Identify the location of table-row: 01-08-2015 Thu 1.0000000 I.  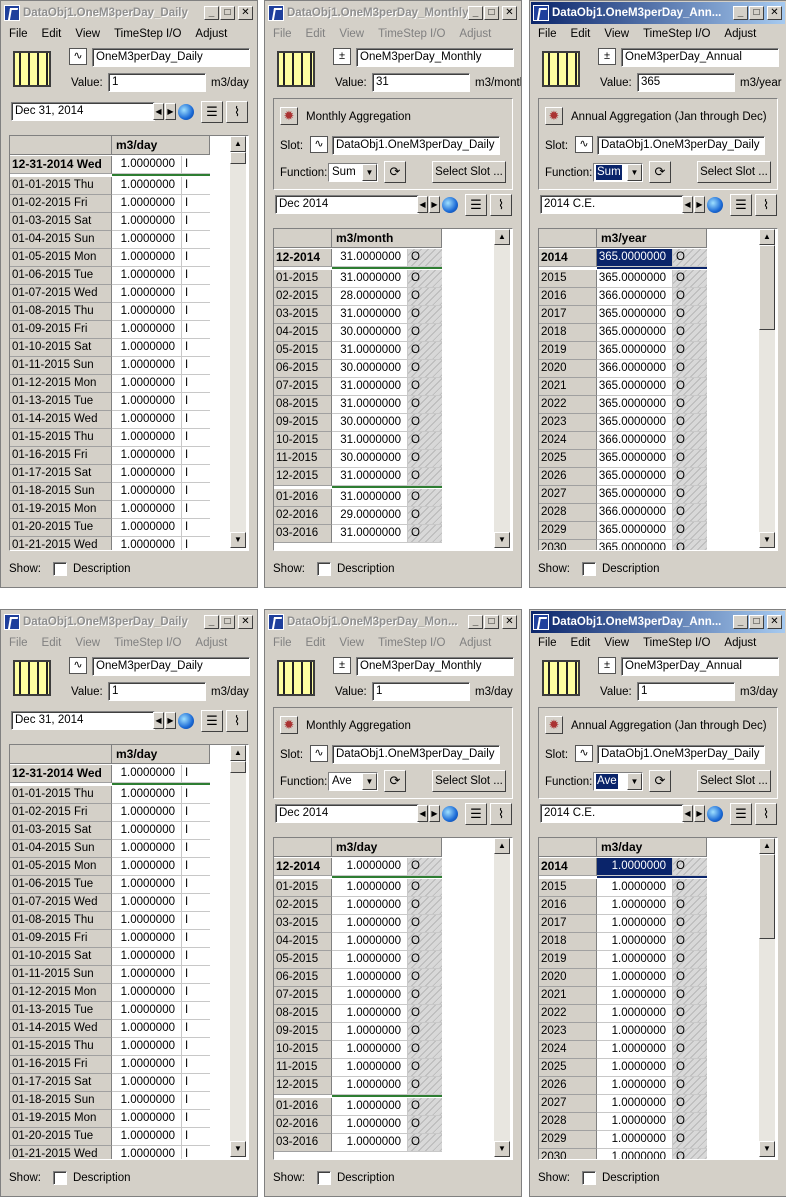
(110, 312).